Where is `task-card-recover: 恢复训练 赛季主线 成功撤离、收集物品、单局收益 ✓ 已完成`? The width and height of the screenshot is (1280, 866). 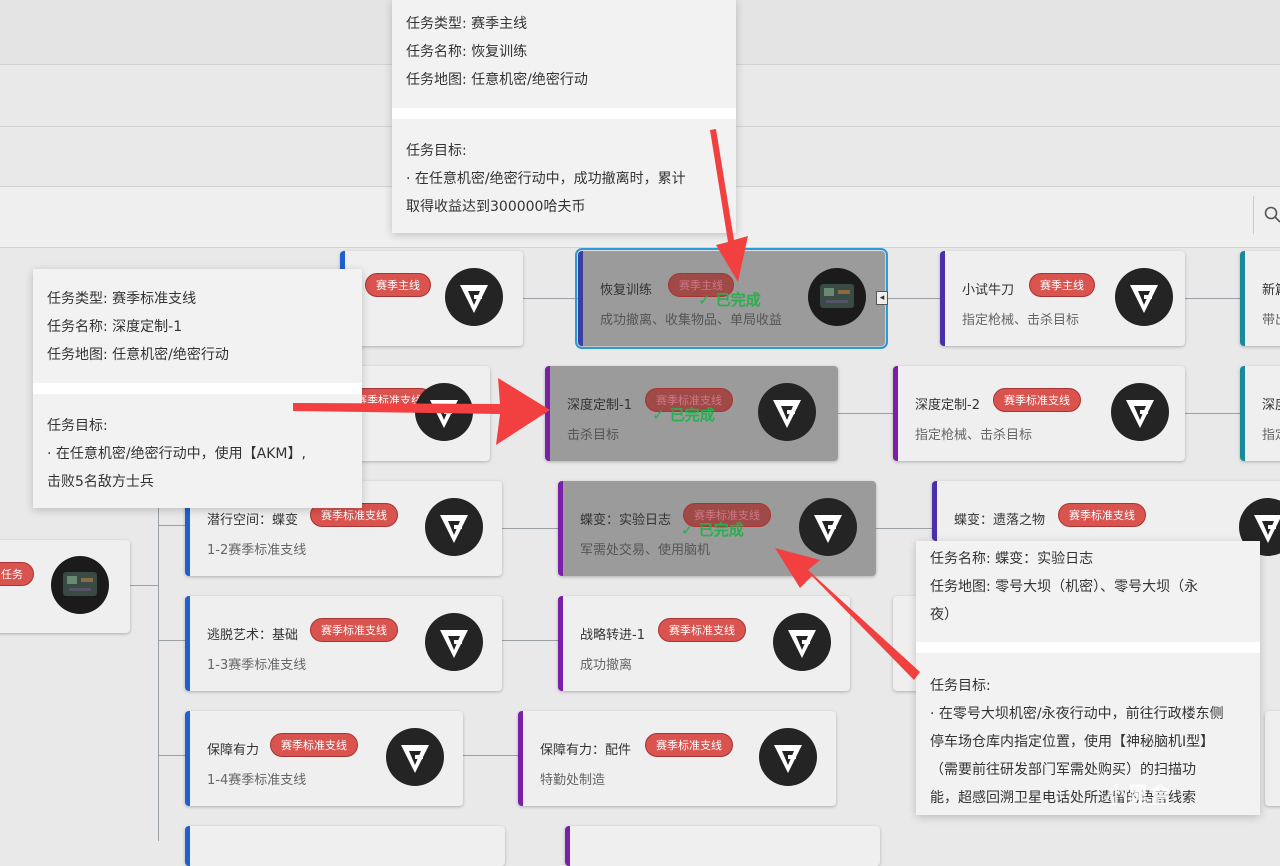 task-card-recover: 恢复训练 赛季主线 成功撤离、收集物品、单局收益 ✓ 已完成 is located at coordinates (731, 298).